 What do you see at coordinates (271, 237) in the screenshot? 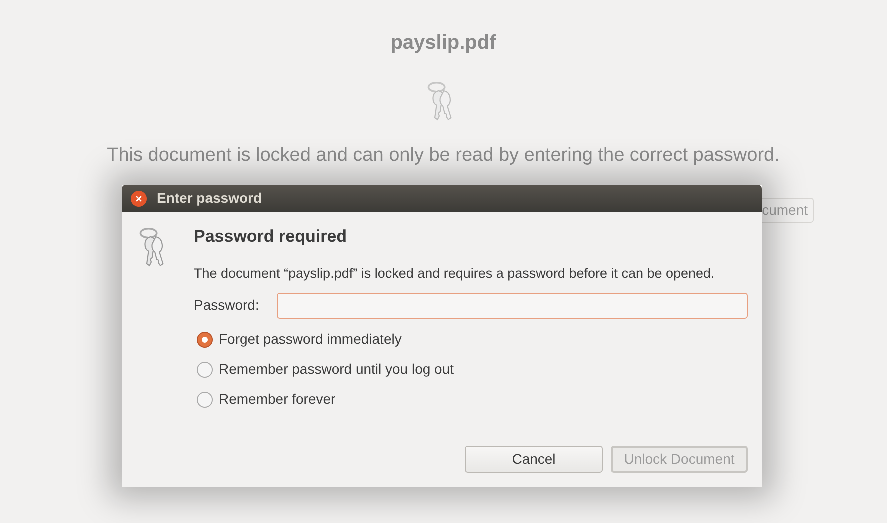
I see `dialog-heading: Password required` at bounding box center [271, 237].